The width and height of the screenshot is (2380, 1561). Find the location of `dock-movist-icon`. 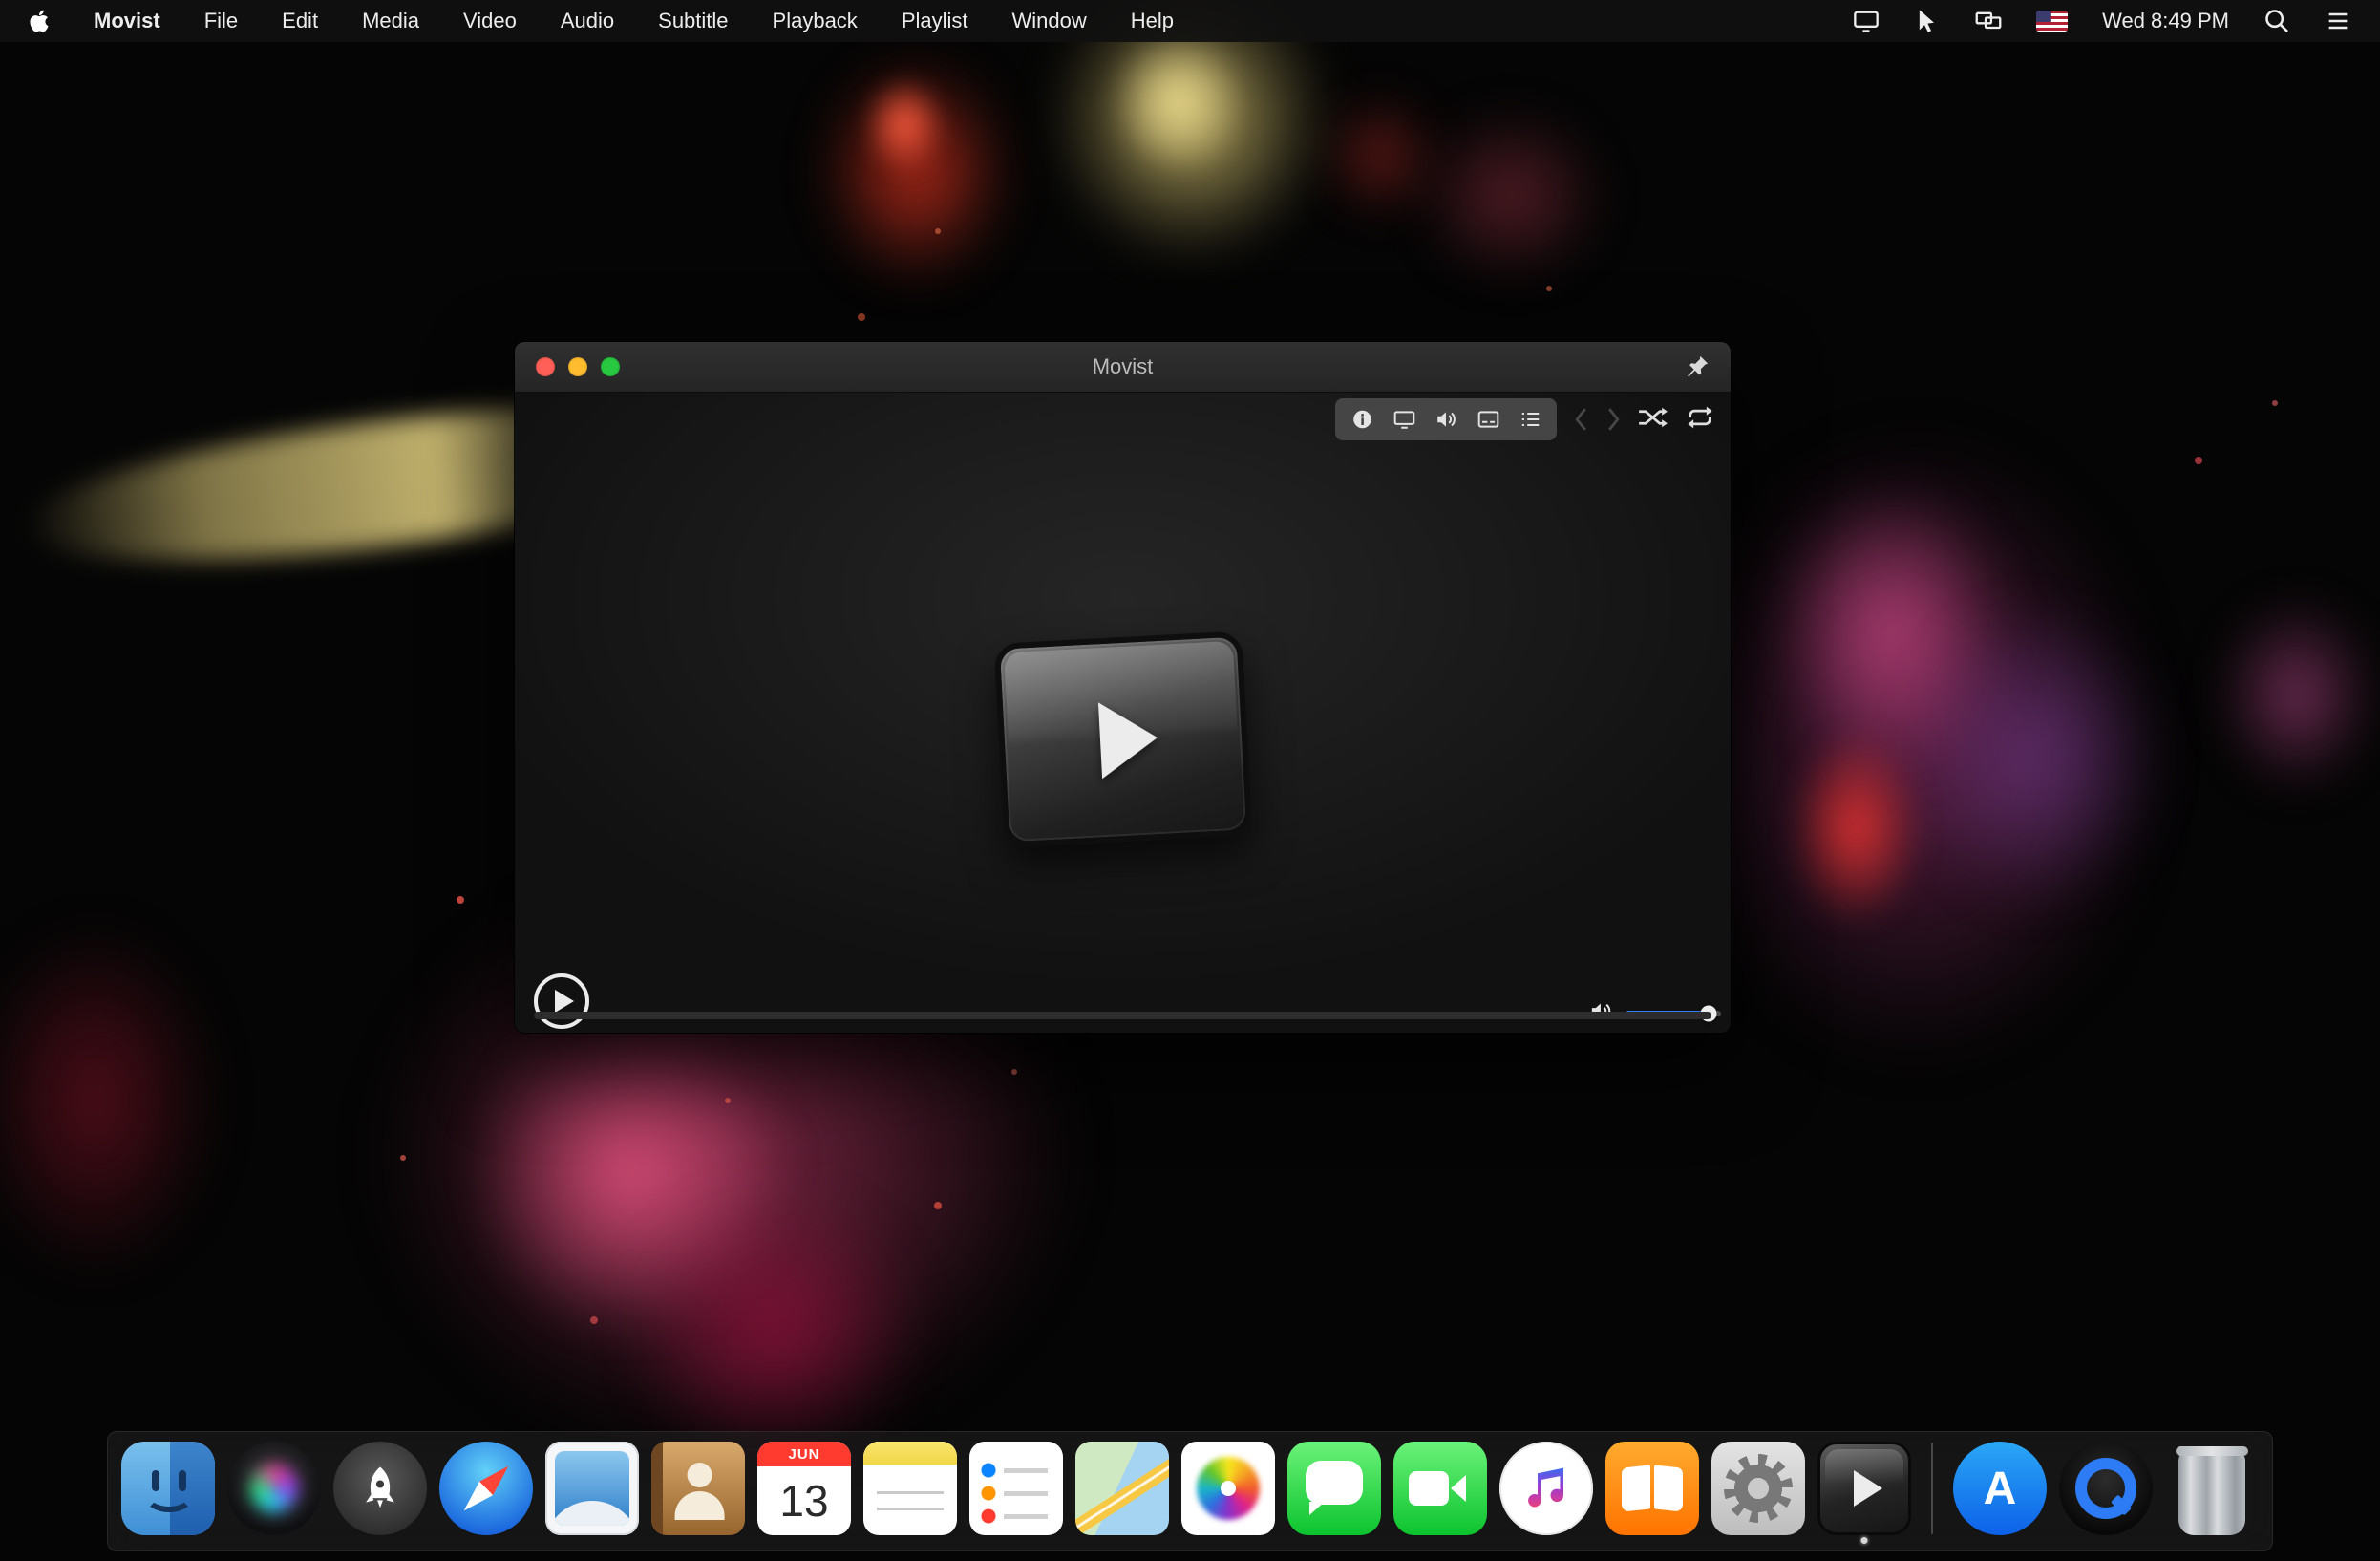

dock-movist-icon is located at coordinates (1864, 1493).